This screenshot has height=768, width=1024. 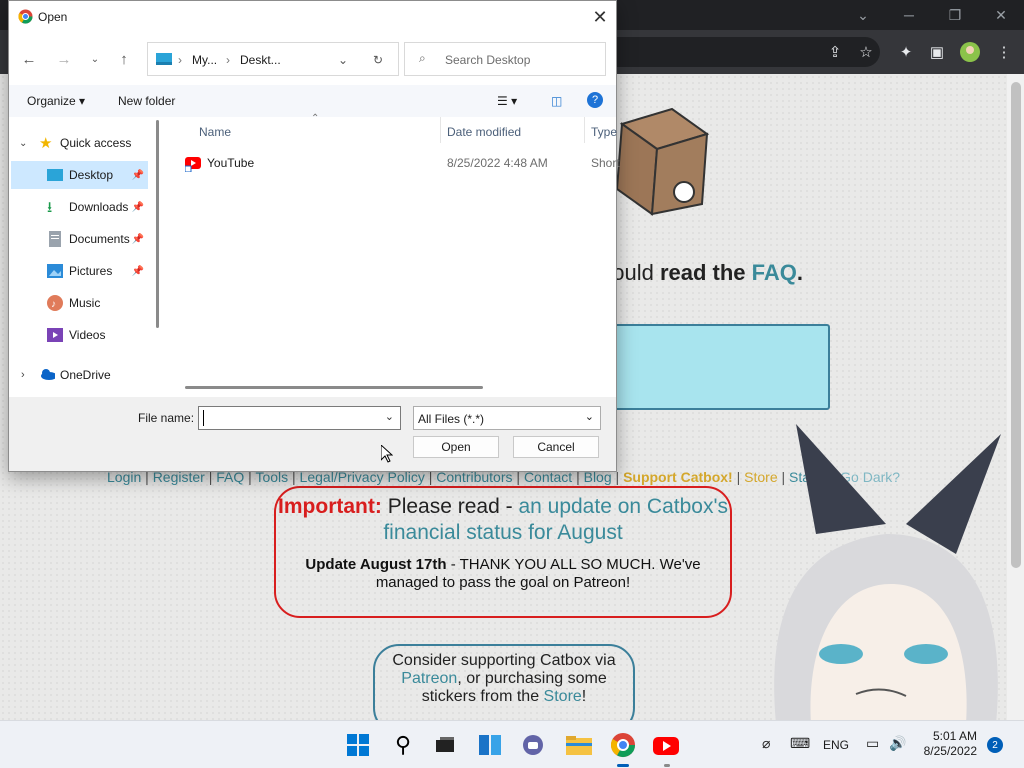 What do you see at coordinates (193, 164) in the screenshot?
I see `youtube-shortcut-icon` at bounding box center [193, 164].